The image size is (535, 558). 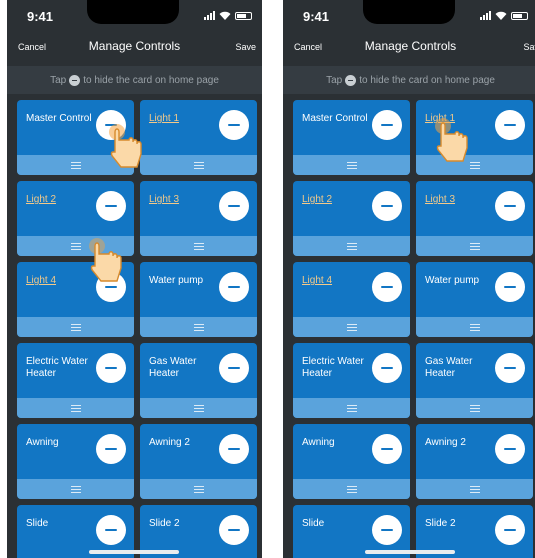 What do you see at coordinates (474, 380) in the screenshot?
I see `control-card: Gas Water Heater` at bounding box center [474, 380].